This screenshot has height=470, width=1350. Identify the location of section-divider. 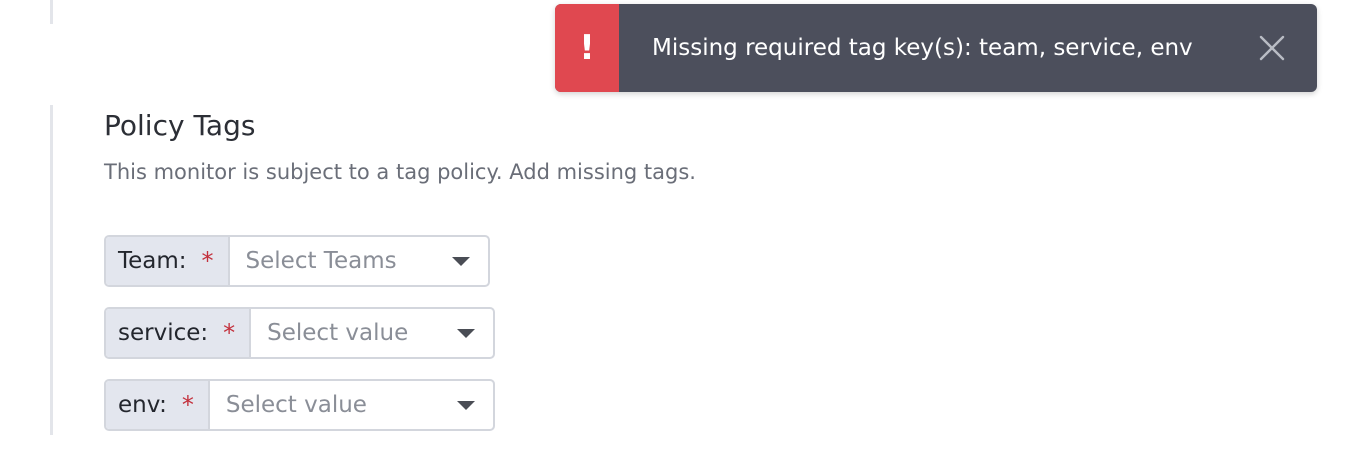
(51, 270).